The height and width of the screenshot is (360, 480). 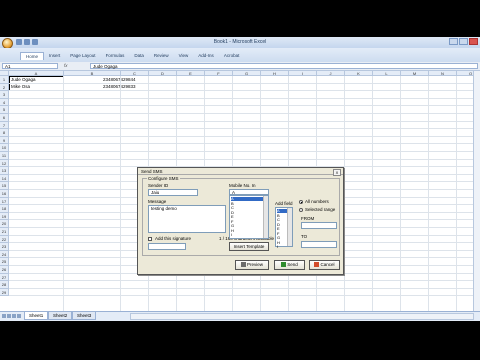 What do you see at coordinates (4, 270) in the screenshot?
I see `row-header-26: 26` at bounding box center [4, 270].